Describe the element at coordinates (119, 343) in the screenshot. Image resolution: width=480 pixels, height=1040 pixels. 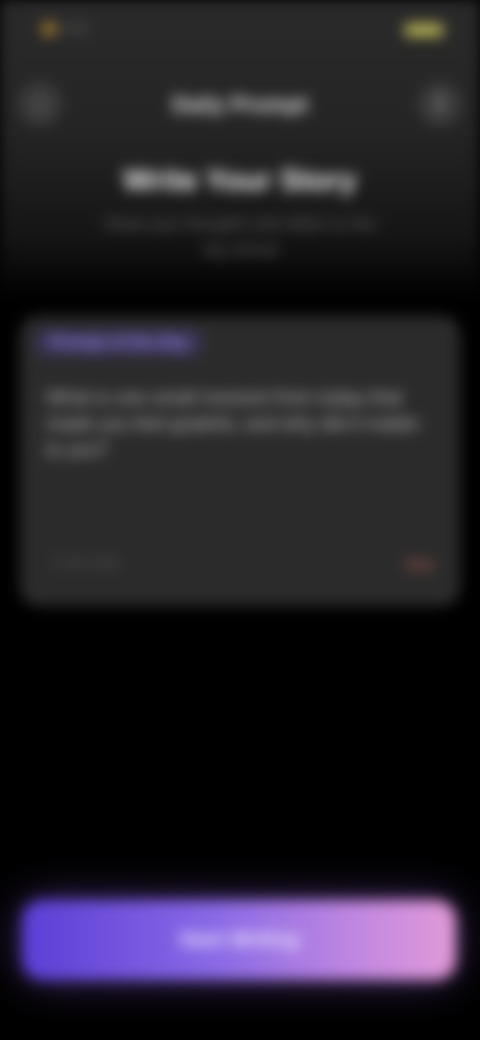
I see `prompt-tag: Prompt of the Day` at that location.